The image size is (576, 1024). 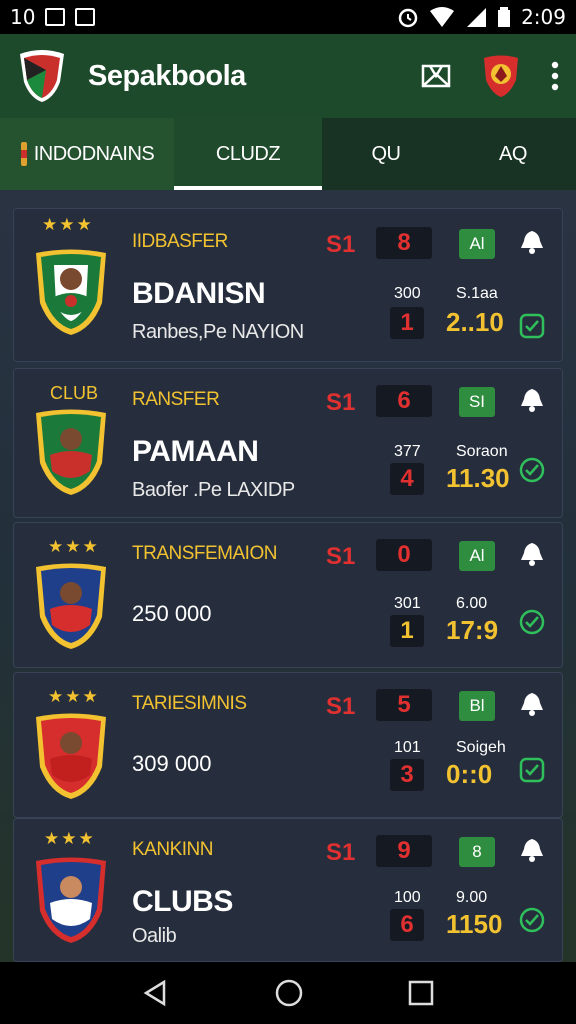 I want to click on score-box: 9, so click(x=404, y=851).